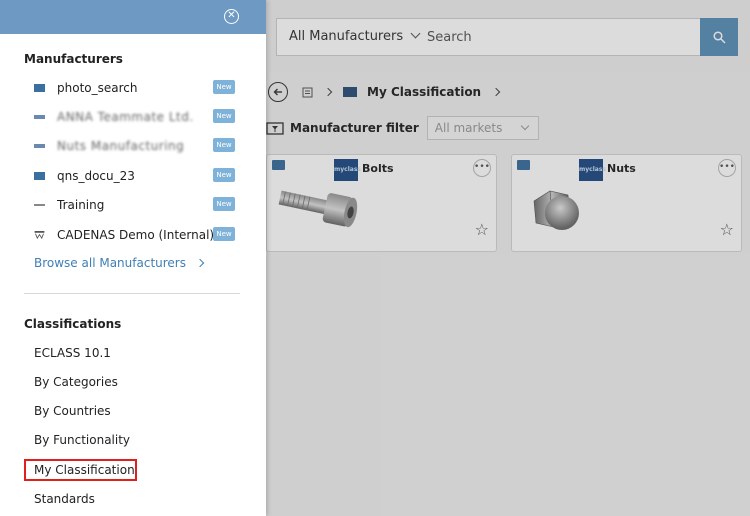 The height and width of the screenshot is (516, 750). What do you see at coordinates (110, 263) in the screenshot?
I see `browse-all-label: Browse all Manufacturers` at bounding box center [110, 263].